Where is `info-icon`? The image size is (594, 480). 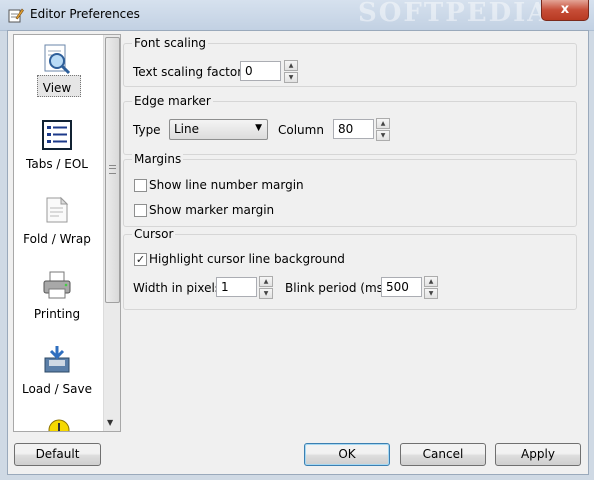 info-icon is located at coordinates (59, 425).